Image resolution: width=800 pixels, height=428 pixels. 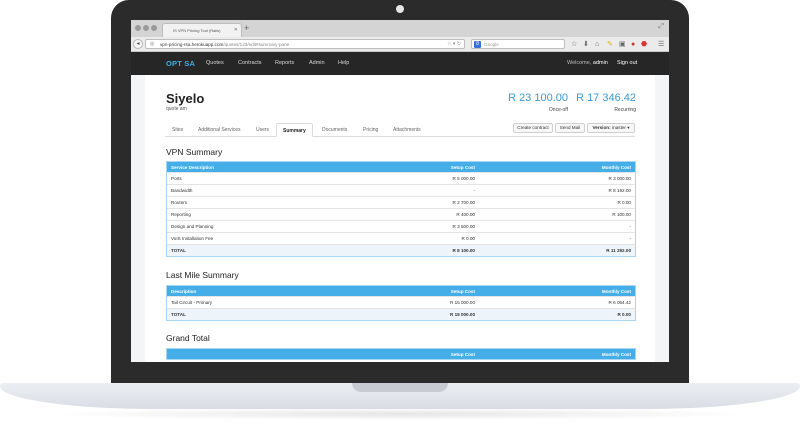 I want to click on tab-documents: Documents, so click(x=334, y=130).